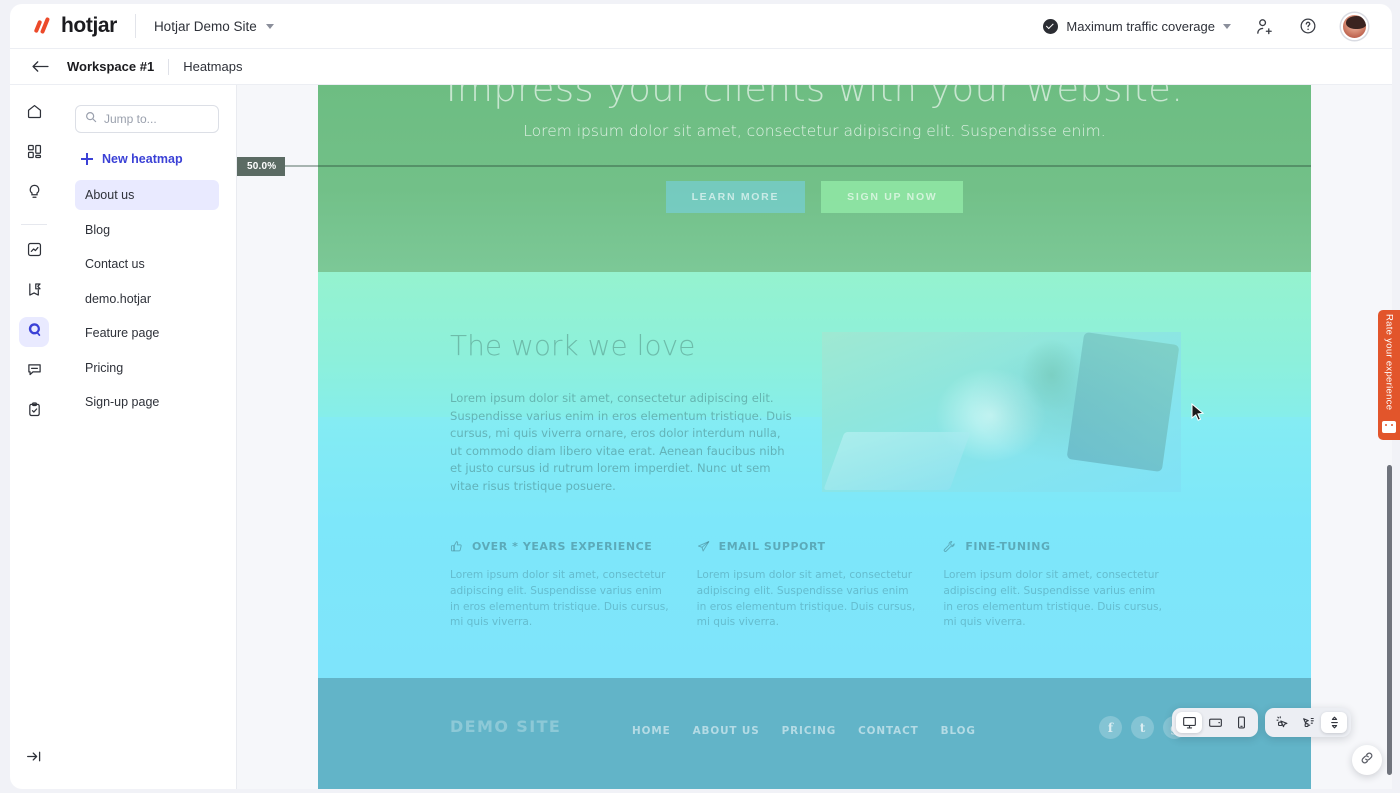 Image resolution: width=1400 pixels, height=793 pixels. I want to click on clipboard-icon, so click(34, 412).